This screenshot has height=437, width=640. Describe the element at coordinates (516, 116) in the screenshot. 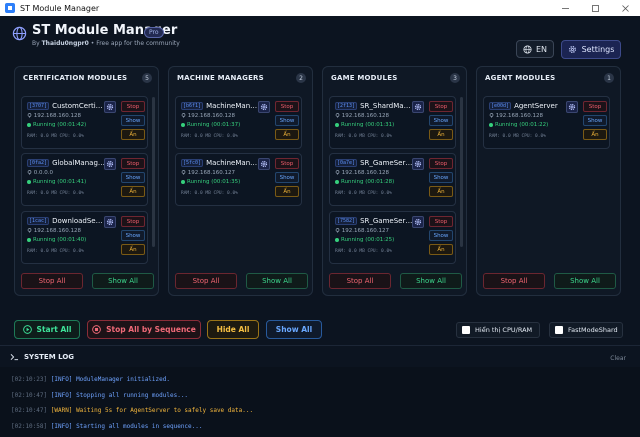

I see `module-address: 192.168.160.128` at that location.